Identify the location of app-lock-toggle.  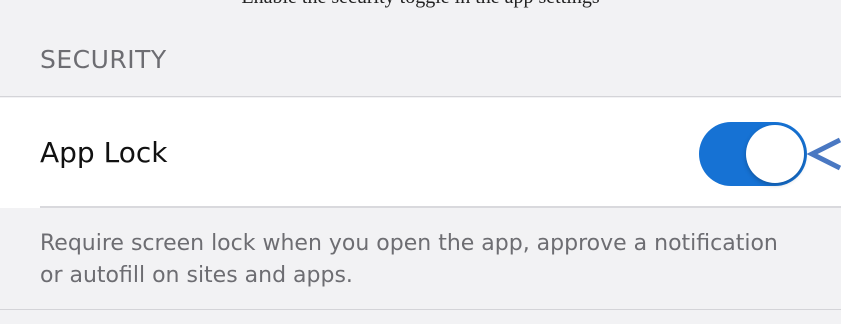
(753, 154).